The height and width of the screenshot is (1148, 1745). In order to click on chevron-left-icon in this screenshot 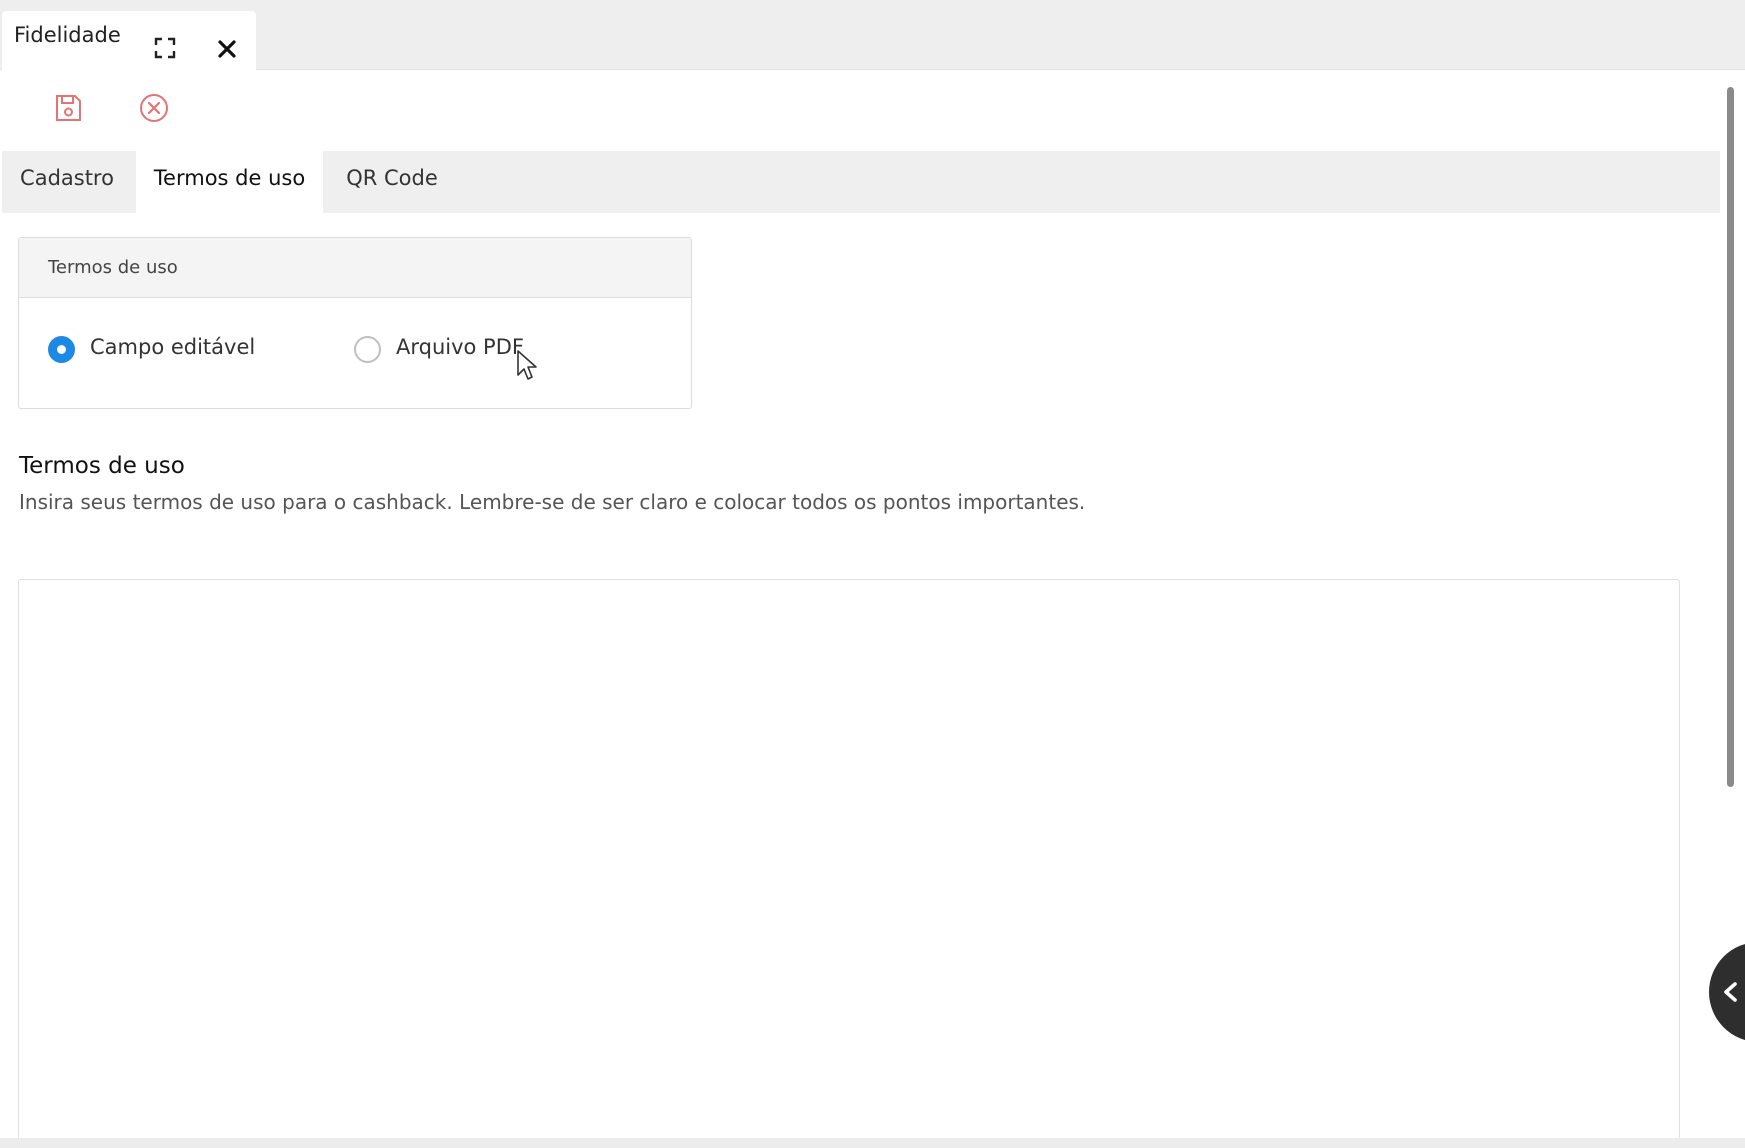, I will do `click(1730, 992)`.